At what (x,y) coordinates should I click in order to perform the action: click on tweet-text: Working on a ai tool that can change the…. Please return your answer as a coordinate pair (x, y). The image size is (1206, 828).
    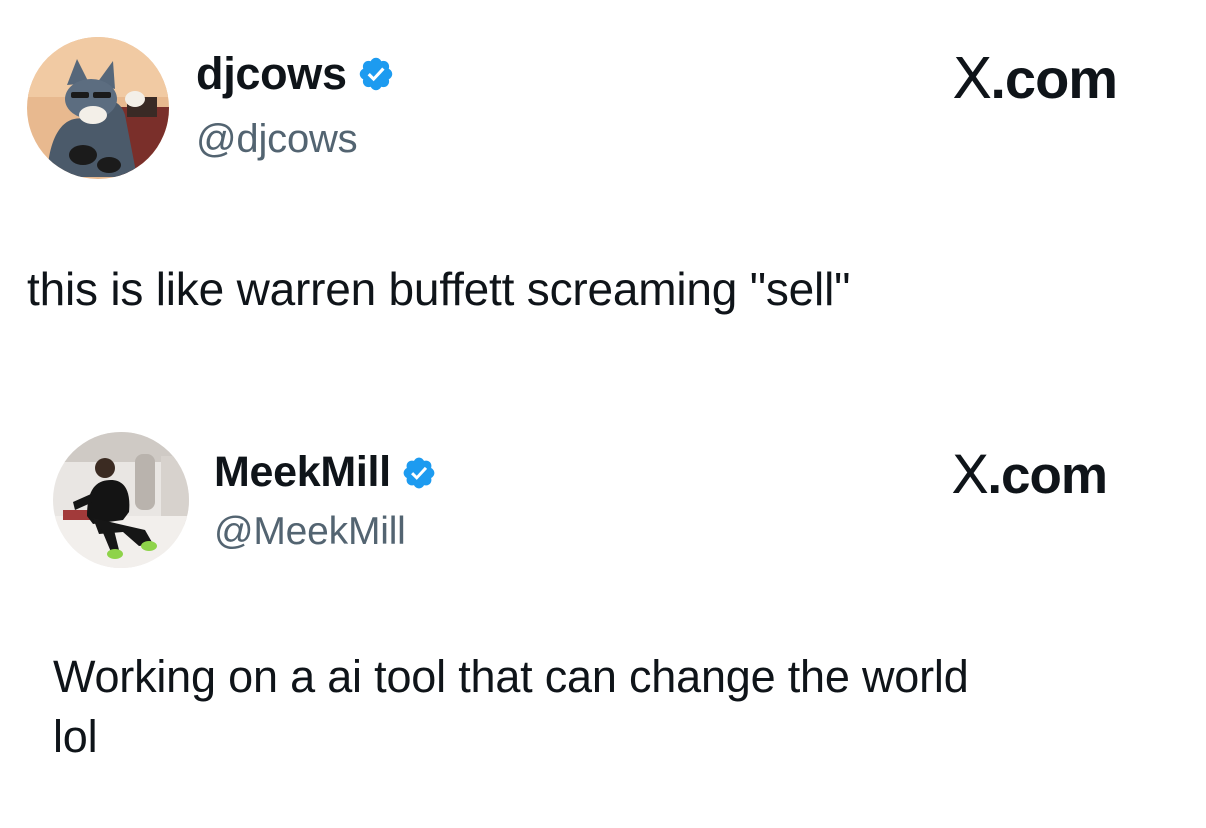
    Looking at the image, I should click on (511, 706).